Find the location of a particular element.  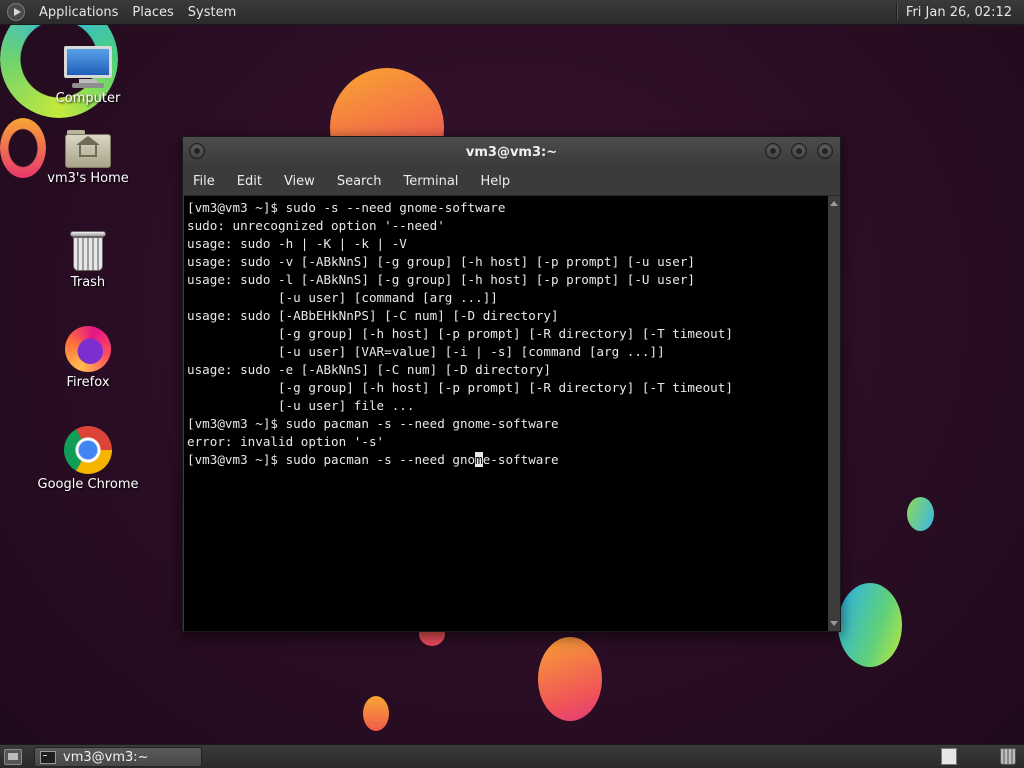

close-icon is located at coordinates (825, 151).